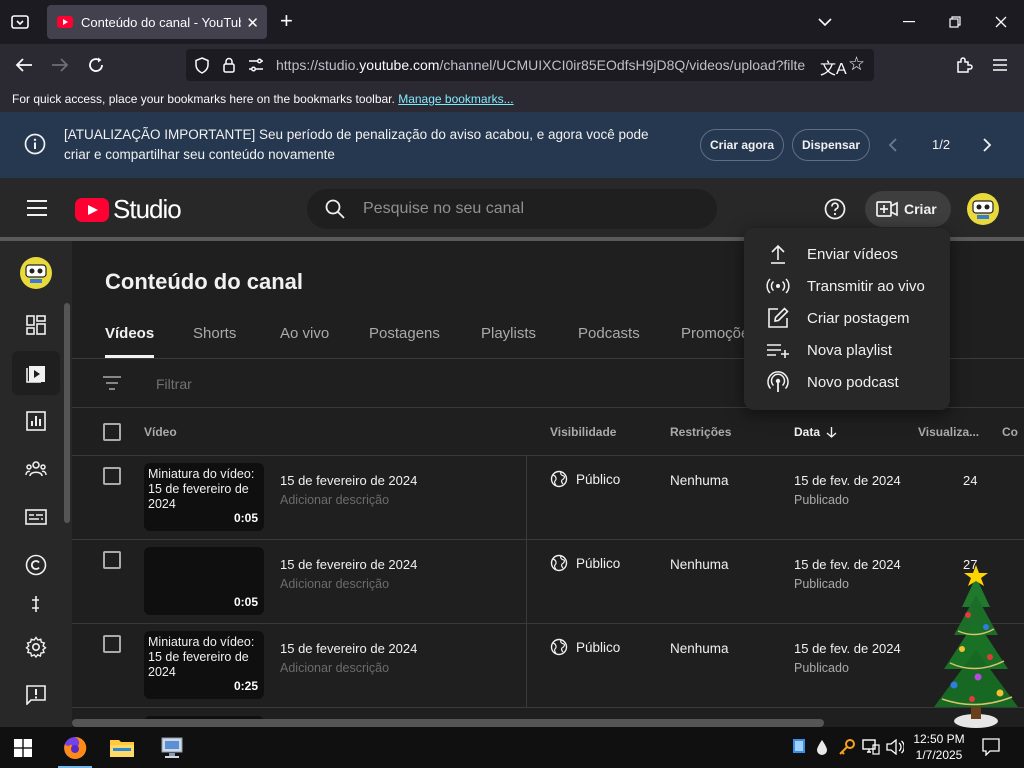 This screenshot has height=768, width=1024. I want to click on rail-subtitles, so click(36, 517).